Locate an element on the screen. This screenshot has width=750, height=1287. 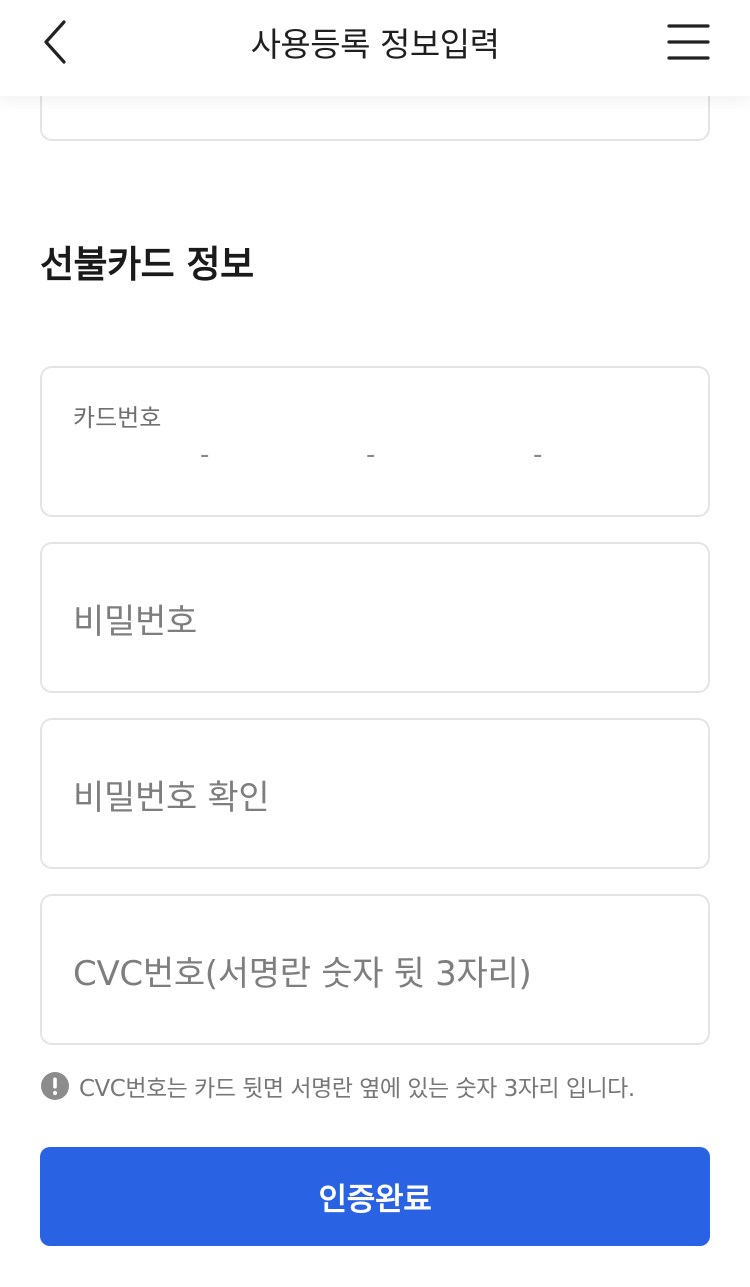
app-header: 사용등록 정보입력 is located at coordinates (375, 48).